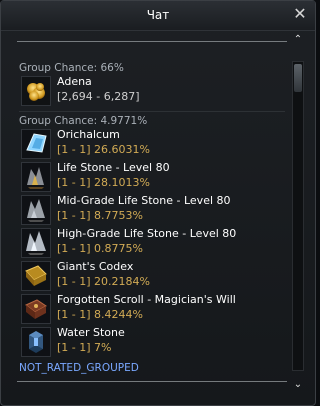 The width and height of the screenshot is (320, 406). What do you see at coordinates (91, 332) in the screenshot?
I see `item-name: Water Stone` at bounding box center [91, 332].